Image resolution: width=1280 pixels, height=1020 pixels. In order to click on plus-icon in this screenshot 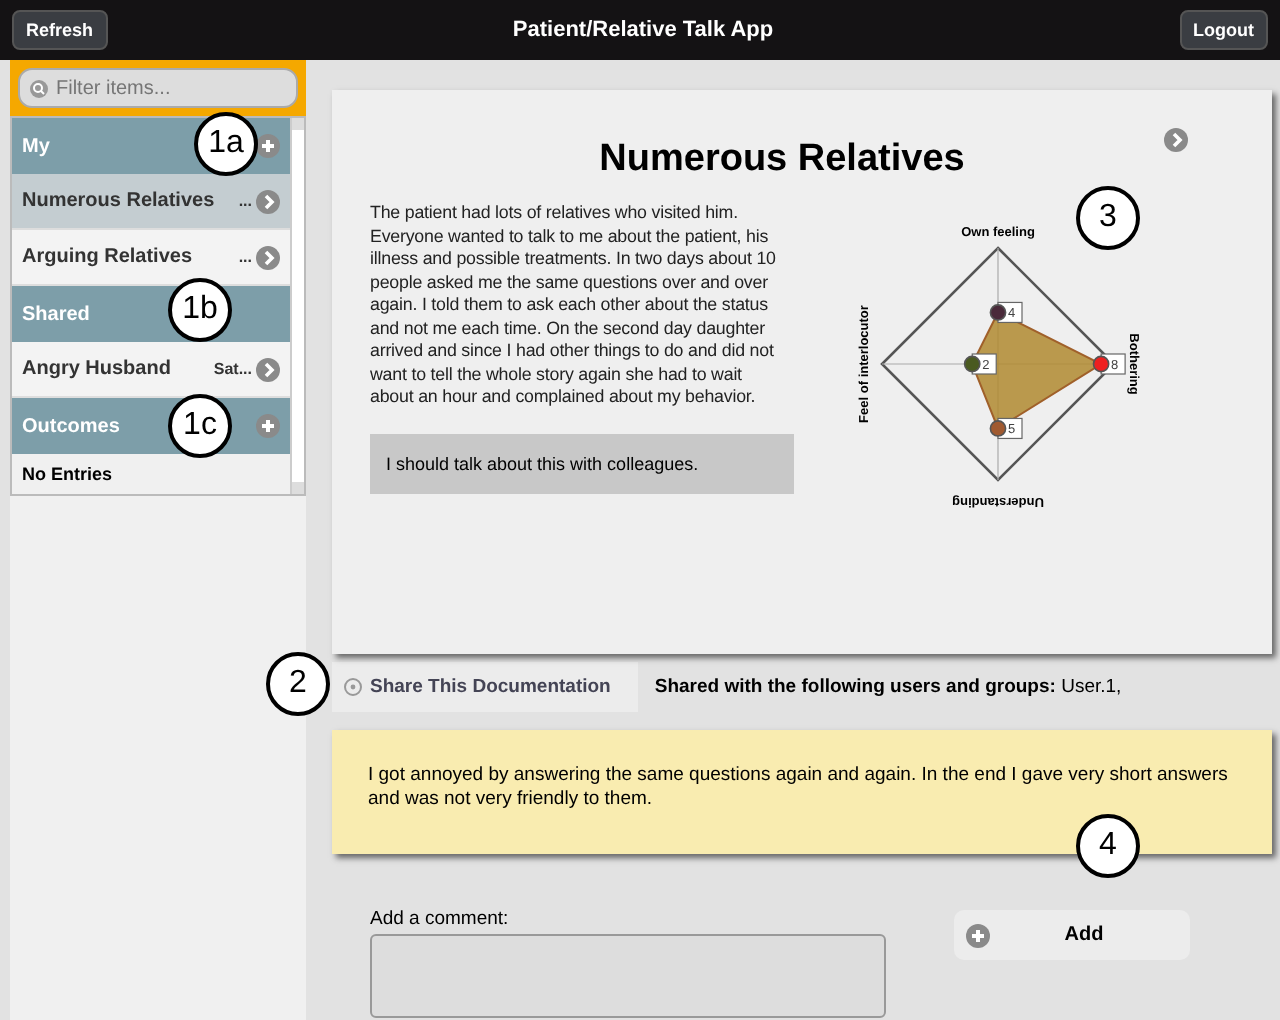, I will do `click(978, 935)`.